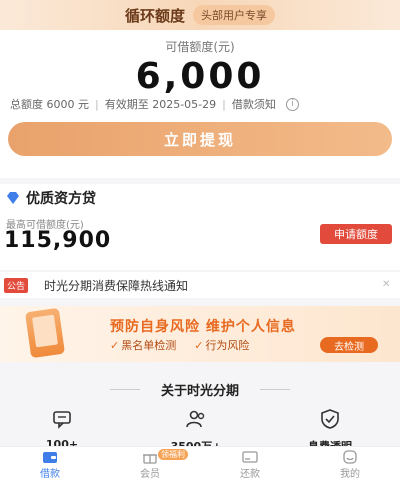 This screenshot has height=483, width=400. Describe the element at coordinates (13, 198) in the screenshot. I see `diamond-icon` at that location.